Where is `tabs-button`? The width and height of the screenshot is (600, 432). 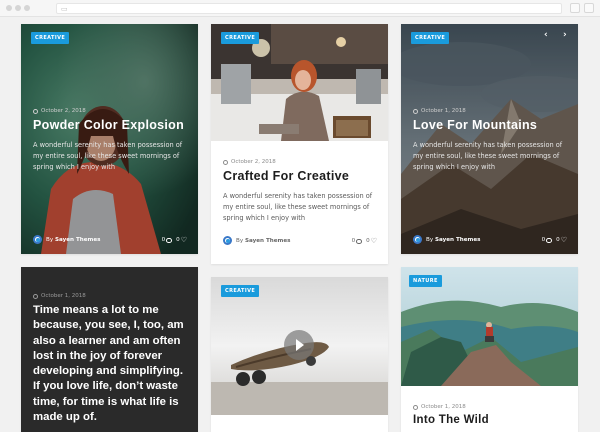 tabs-button is located at coordinates (589, 8).